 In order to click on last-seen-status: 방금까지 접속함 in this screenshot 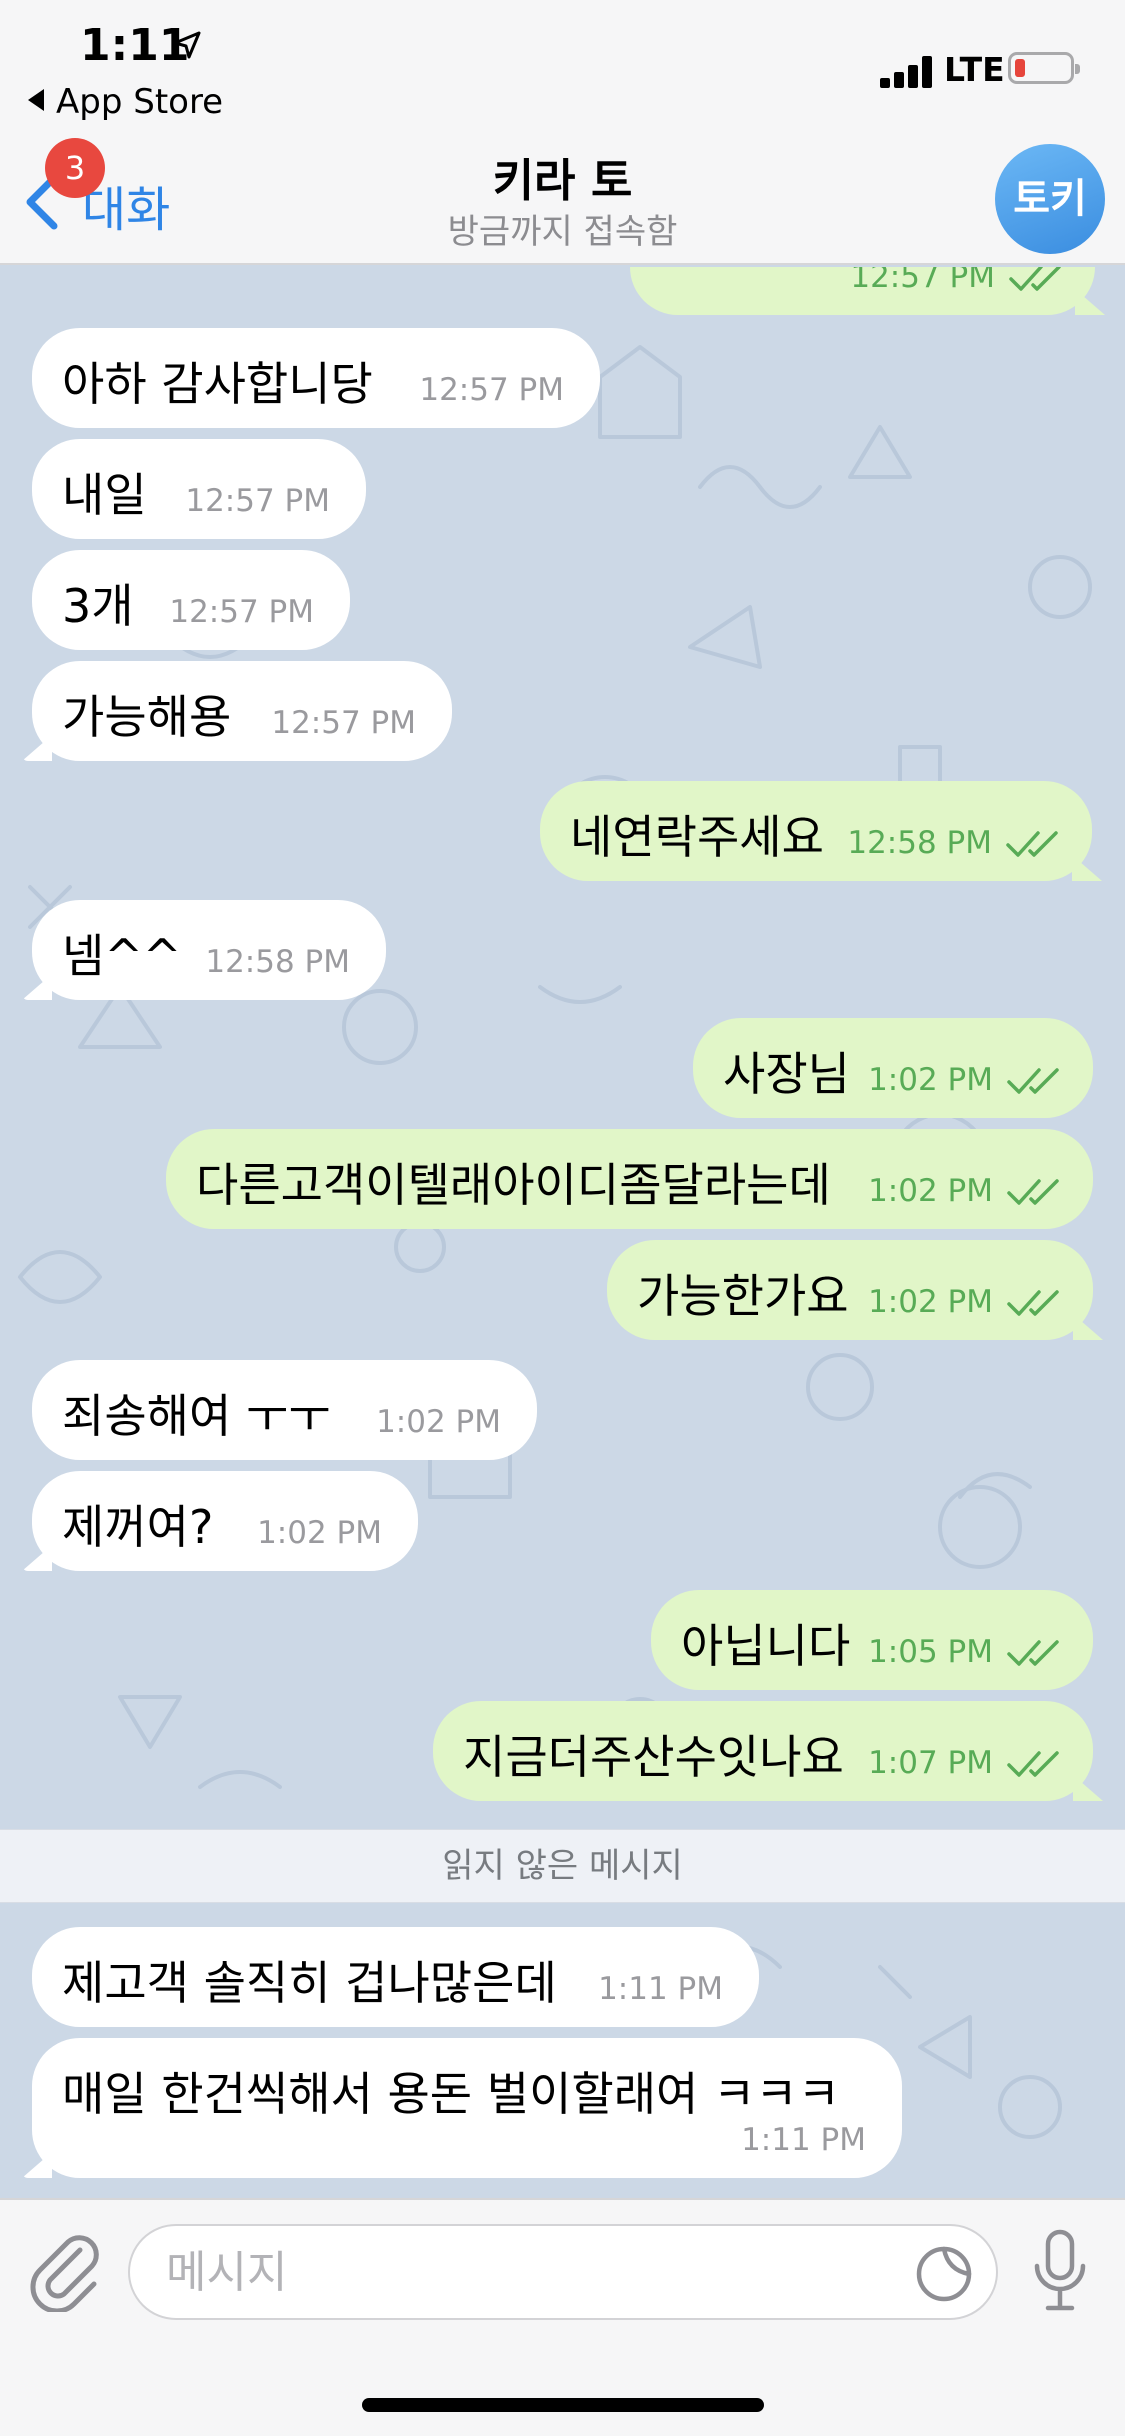, I will do `click(562, 232)`.